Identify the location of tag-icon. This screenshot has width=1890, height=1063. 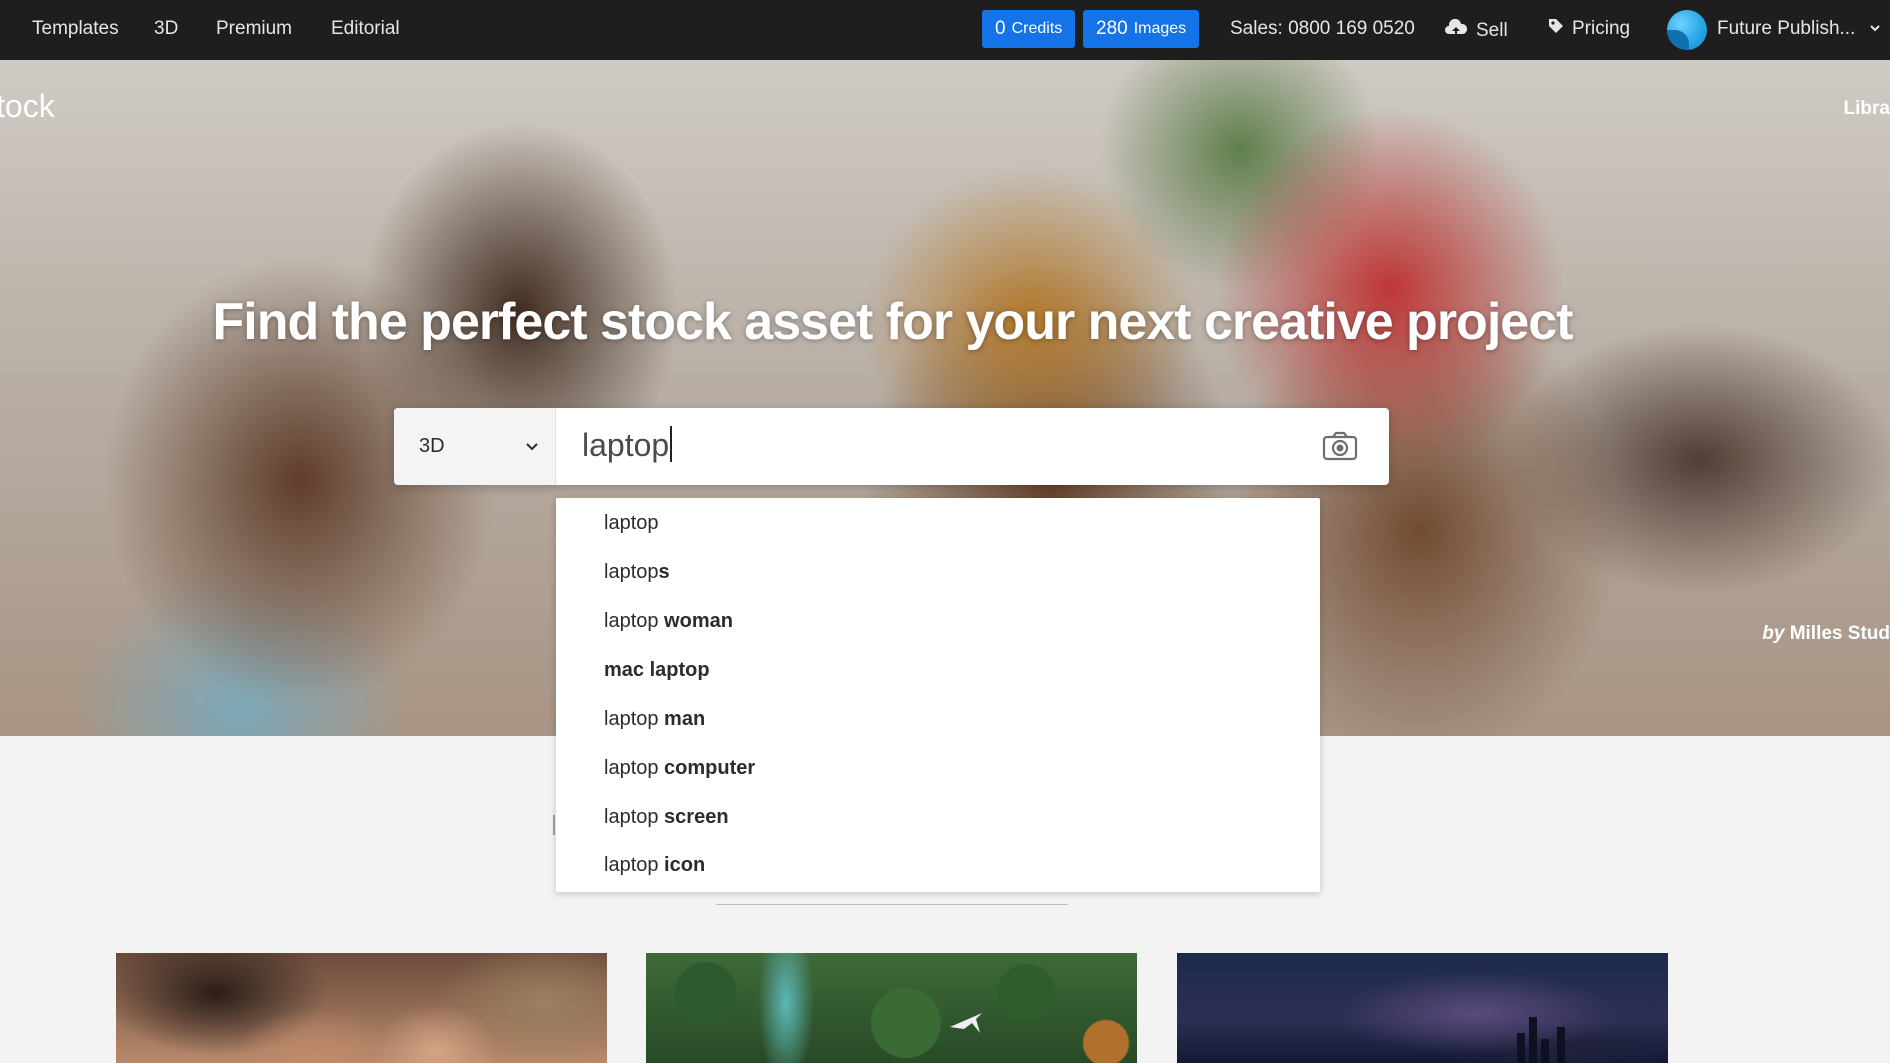
(1556, 29).